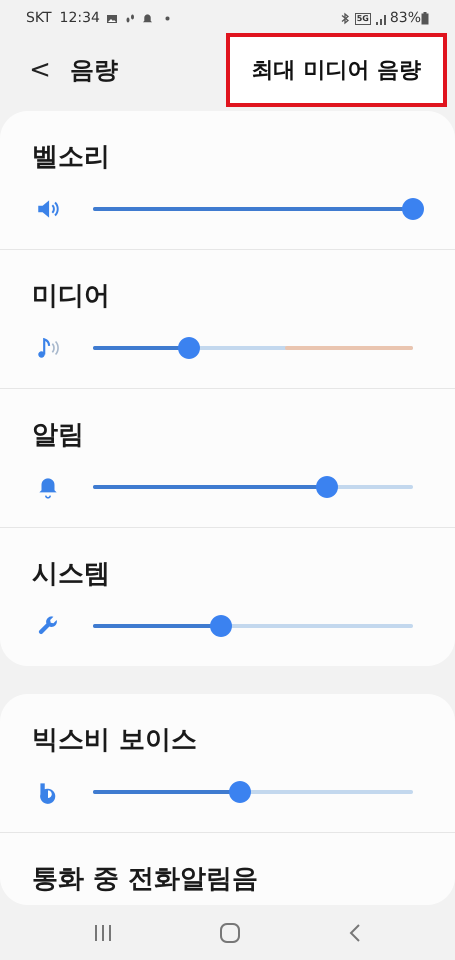  Describe the element at coordinates (130, 18) in the screenshot. I see `footprints-icon` at that location.